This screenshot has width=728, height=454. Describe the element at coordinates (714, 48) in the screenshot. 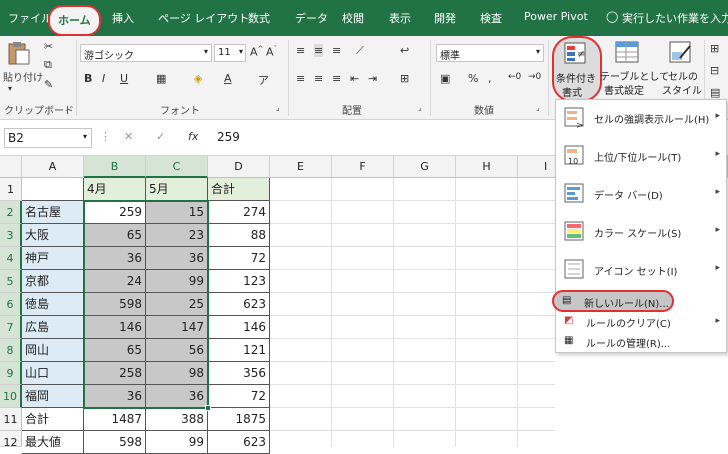

I see `insert-cells-icon: ⊞` at that location.